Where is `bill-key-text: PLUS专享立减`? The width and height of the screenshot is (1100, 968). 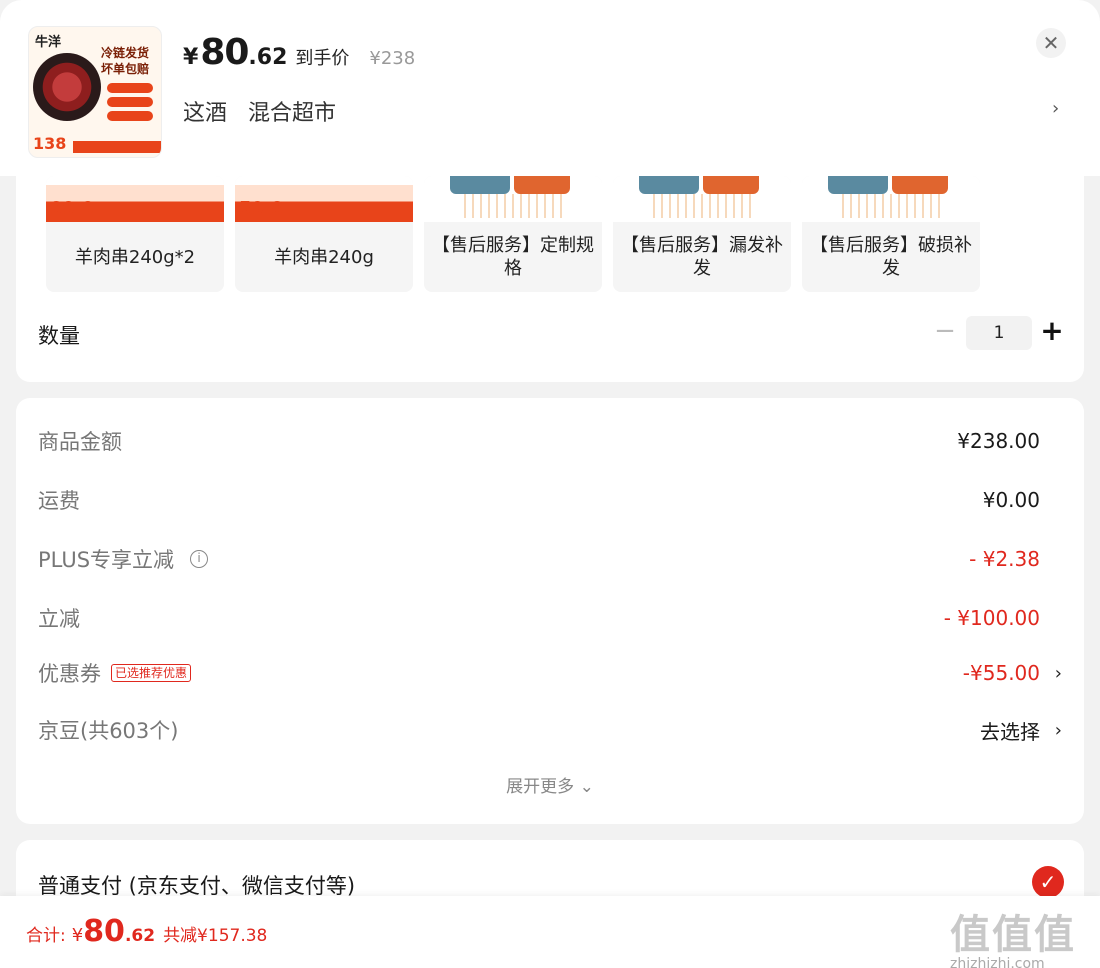
bill-key-text: PLUS专享立减 is located at coordinates (106, 560).